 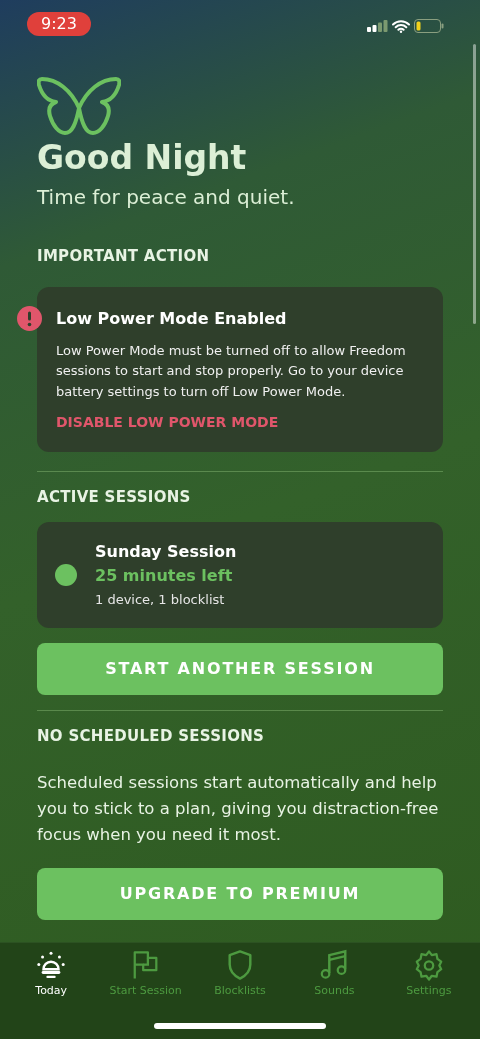 What do you see at coordinates (238, 808) in the screenshot?
I see `scheduled-description: Scheduled sessions start automatically and help you to stick to a plan, giving you distraction-free focus when you need it most.` at bounding box center [238, 808].